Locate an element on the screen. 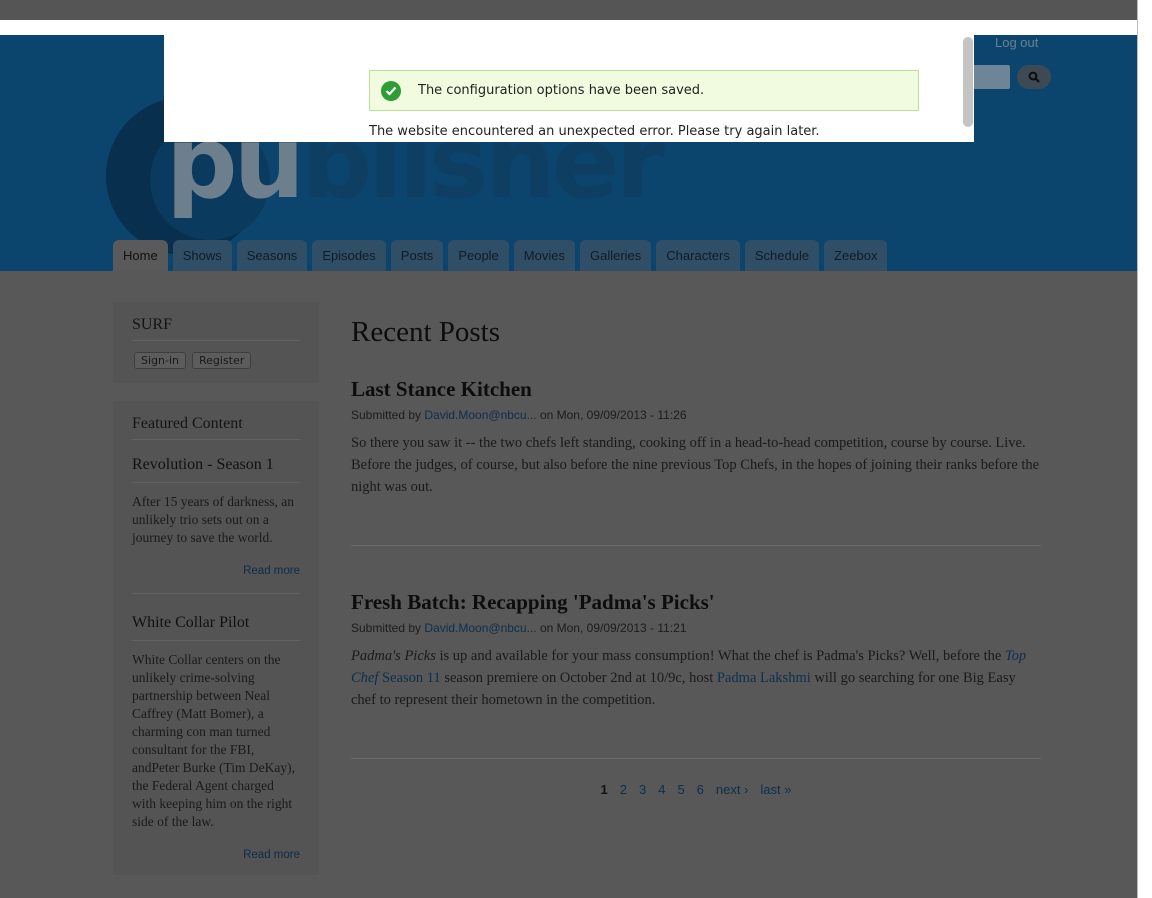 The width and height of the screenshot is (1152, 898). featured-content-title: Featured Content is located at coordinates (216, 427).